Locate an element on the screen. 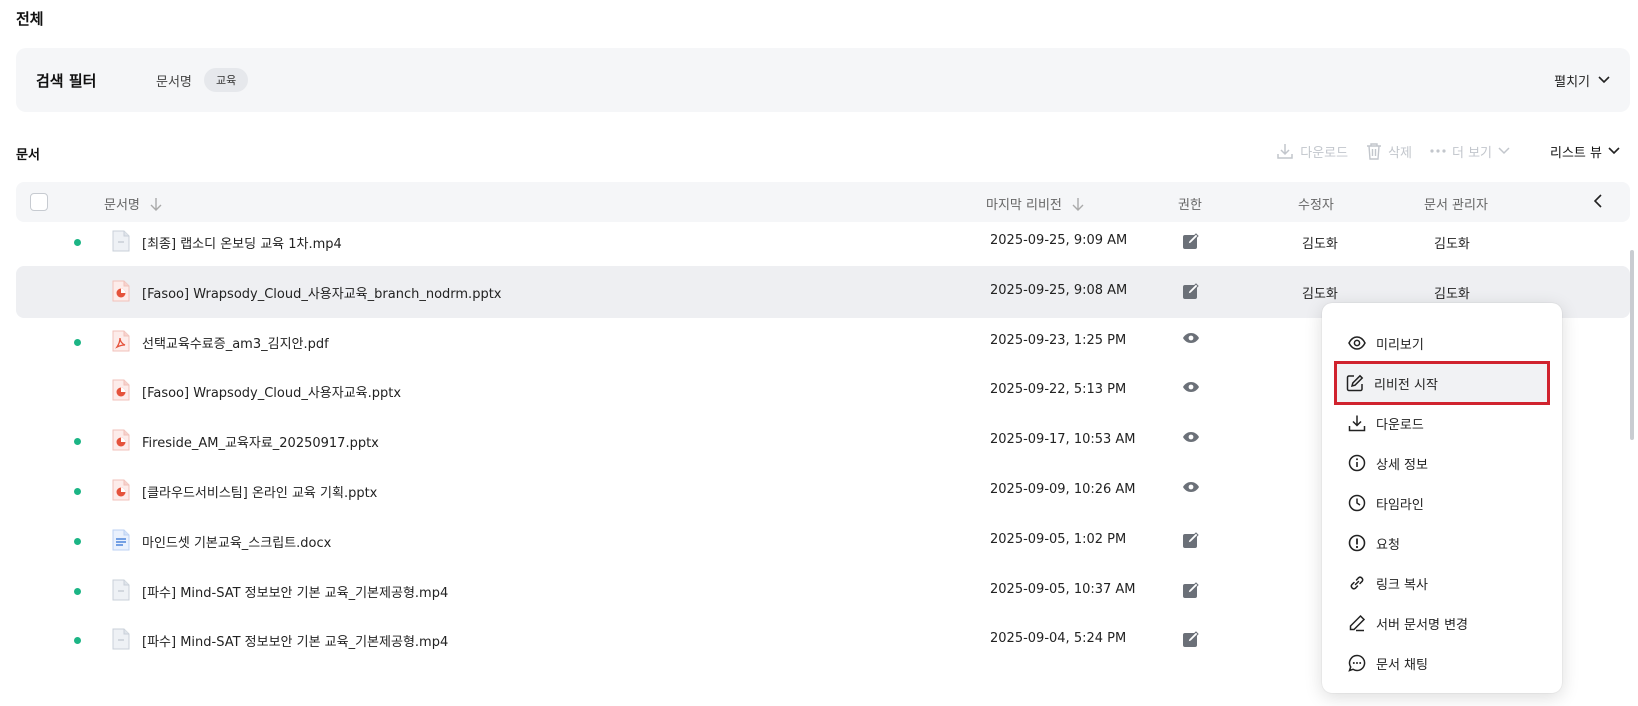 Image resolution: width=1638 pixels, height=706 pixels. toolbar: 다운로드 삭제 더 보기 리스트 뷰 is located at coordinates (1448, 151).